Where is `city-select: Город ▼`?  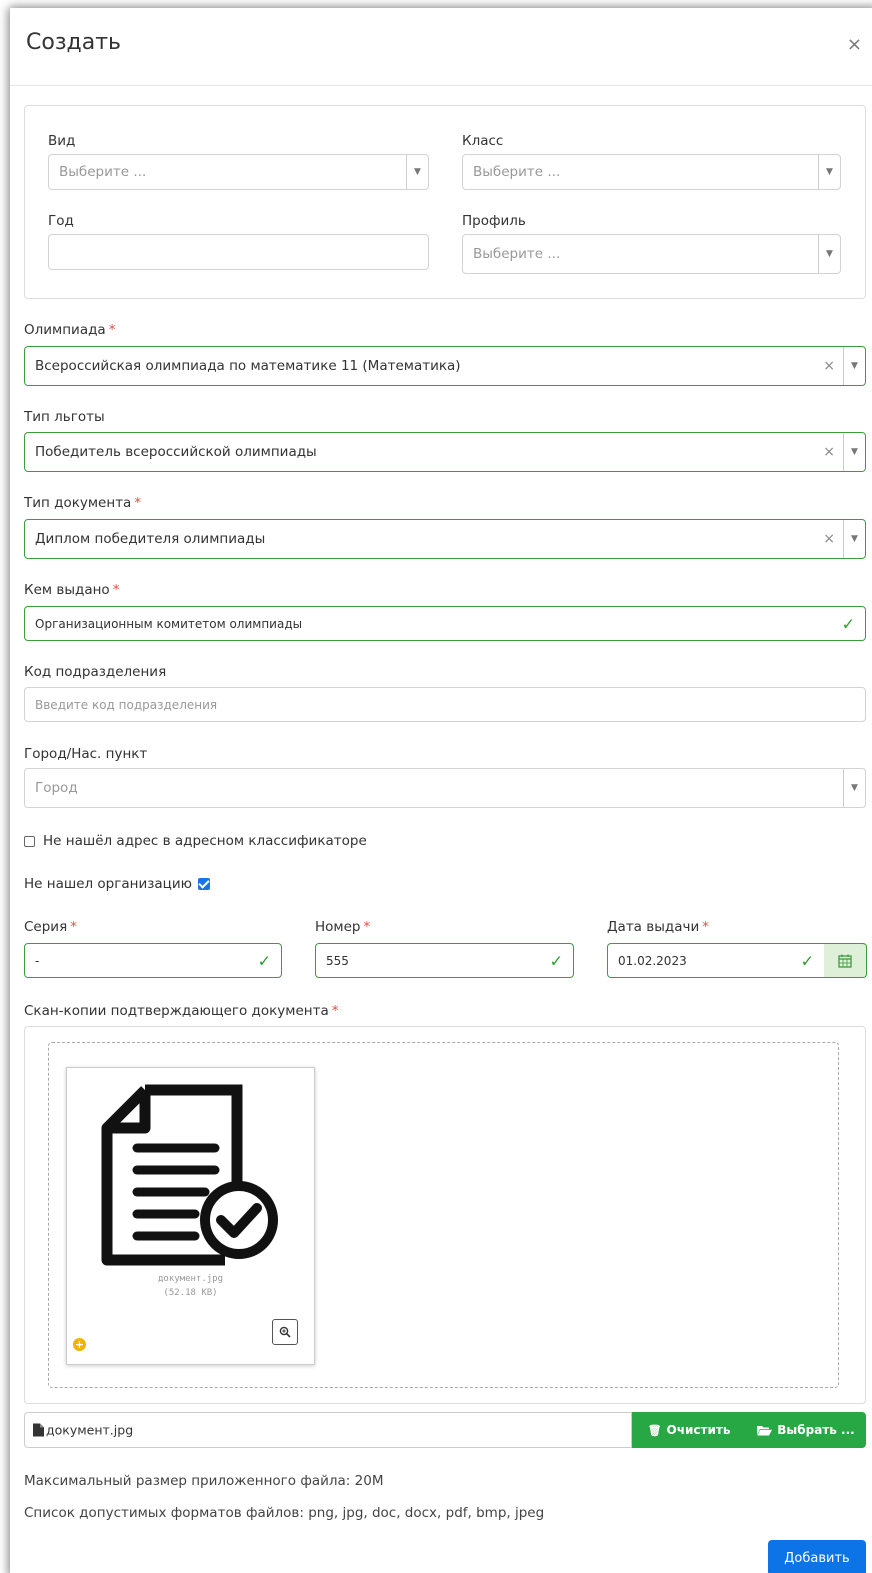
city-select: Город ▼ is located at coordinates (445, 788).